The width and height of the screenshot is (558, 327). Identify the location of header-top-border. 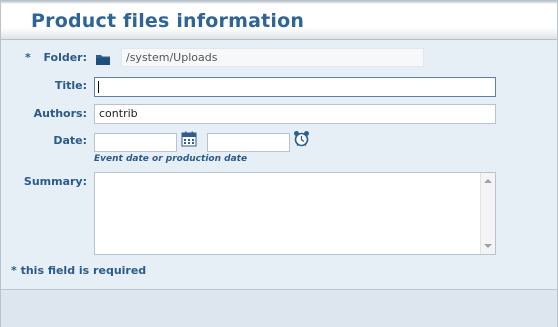
(279, 2).